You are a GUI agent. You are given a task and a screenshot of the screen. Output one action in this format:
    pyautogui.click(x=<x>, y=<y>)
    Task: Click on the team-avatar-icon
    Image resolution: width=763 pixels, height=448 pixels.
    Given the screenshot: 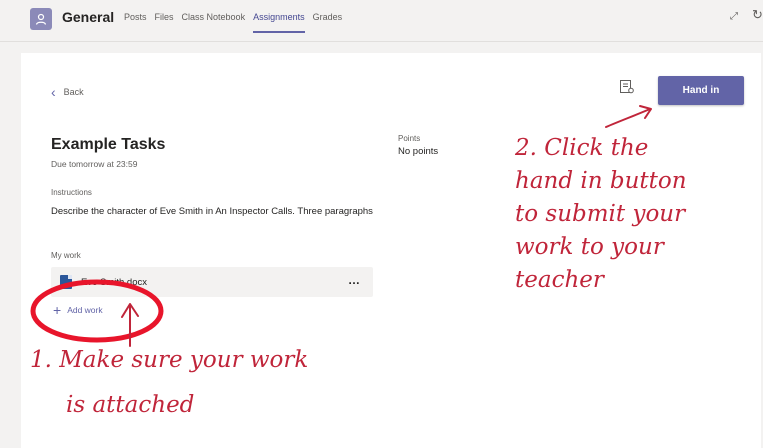 What is the action you would take?
    pyautogui.click(x=41, y=19)
    